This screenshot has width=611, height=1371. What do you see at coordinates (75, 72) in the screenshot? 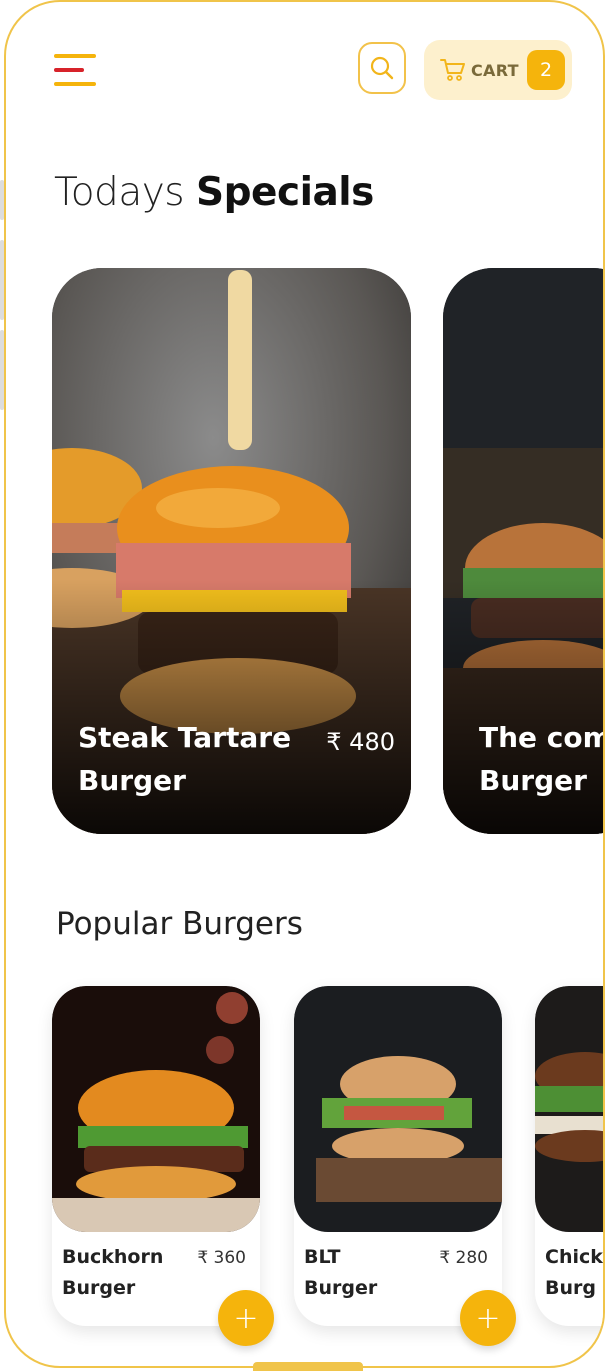
I see `menu-button` at bounding box center [75, 72].